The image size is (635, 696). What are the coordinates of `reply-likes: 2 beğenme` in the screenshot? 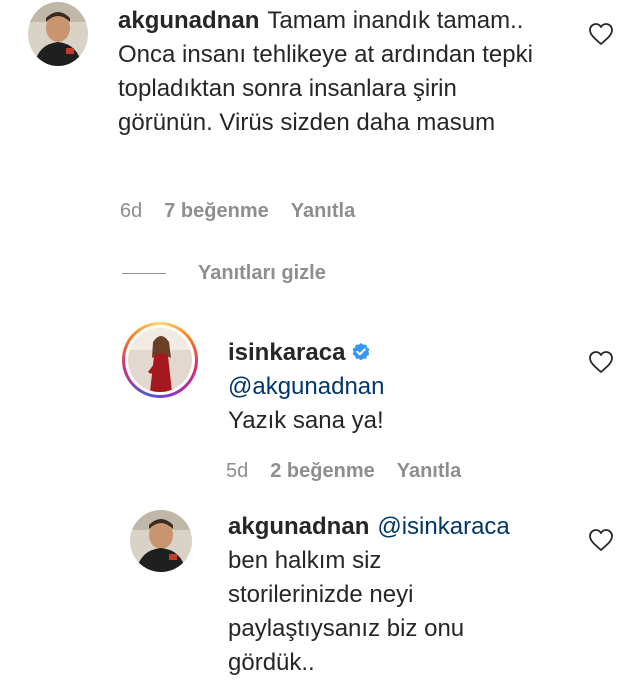 It's located at (322, 471).